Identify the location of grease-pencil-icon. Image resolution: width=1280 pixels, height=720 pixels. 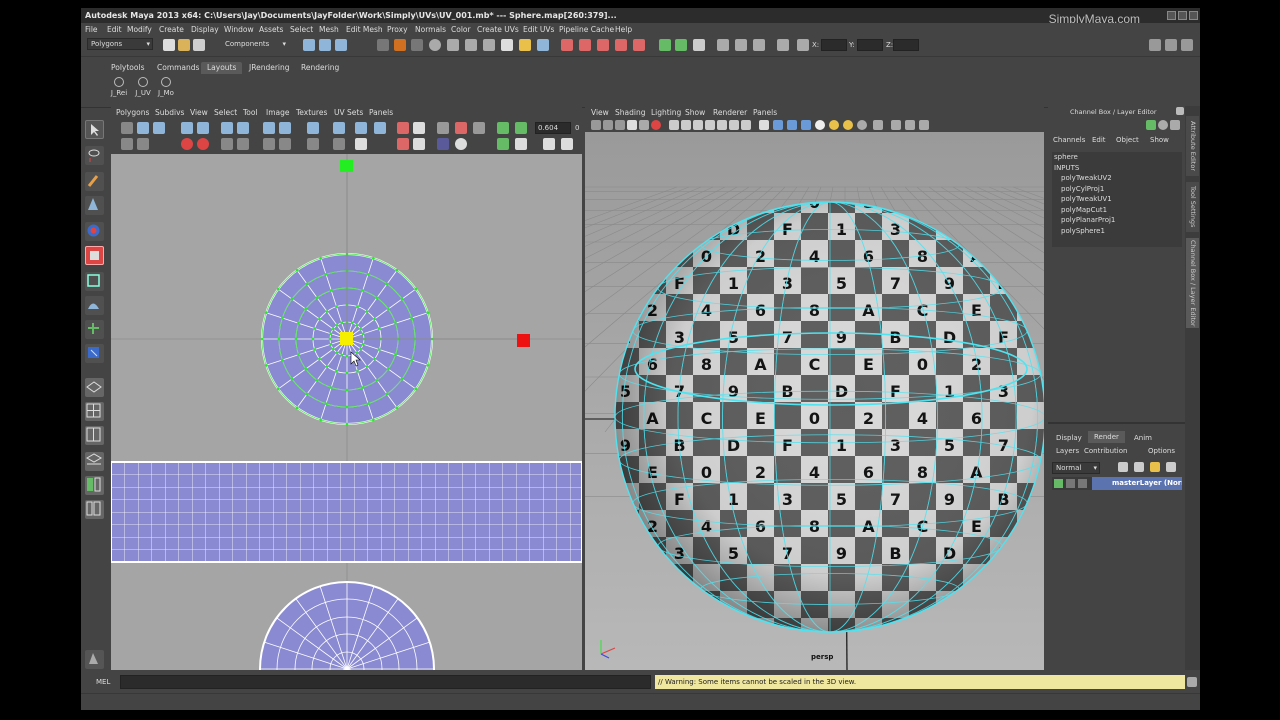
(656, 125).